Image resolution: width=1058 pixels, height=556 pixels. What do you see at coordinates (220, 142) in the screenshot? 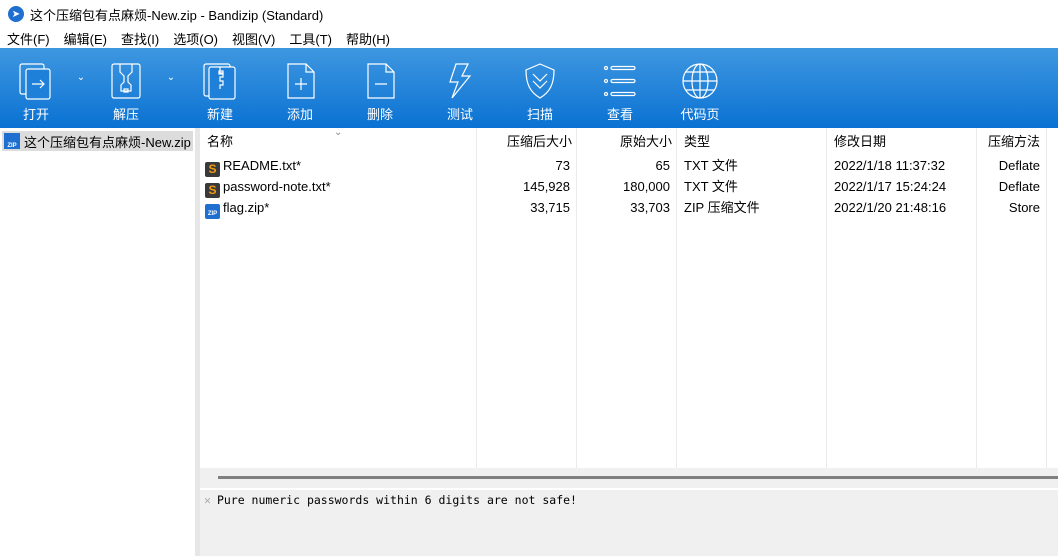
I see `column-header-name: 名称` at bounding box center [220, 142].